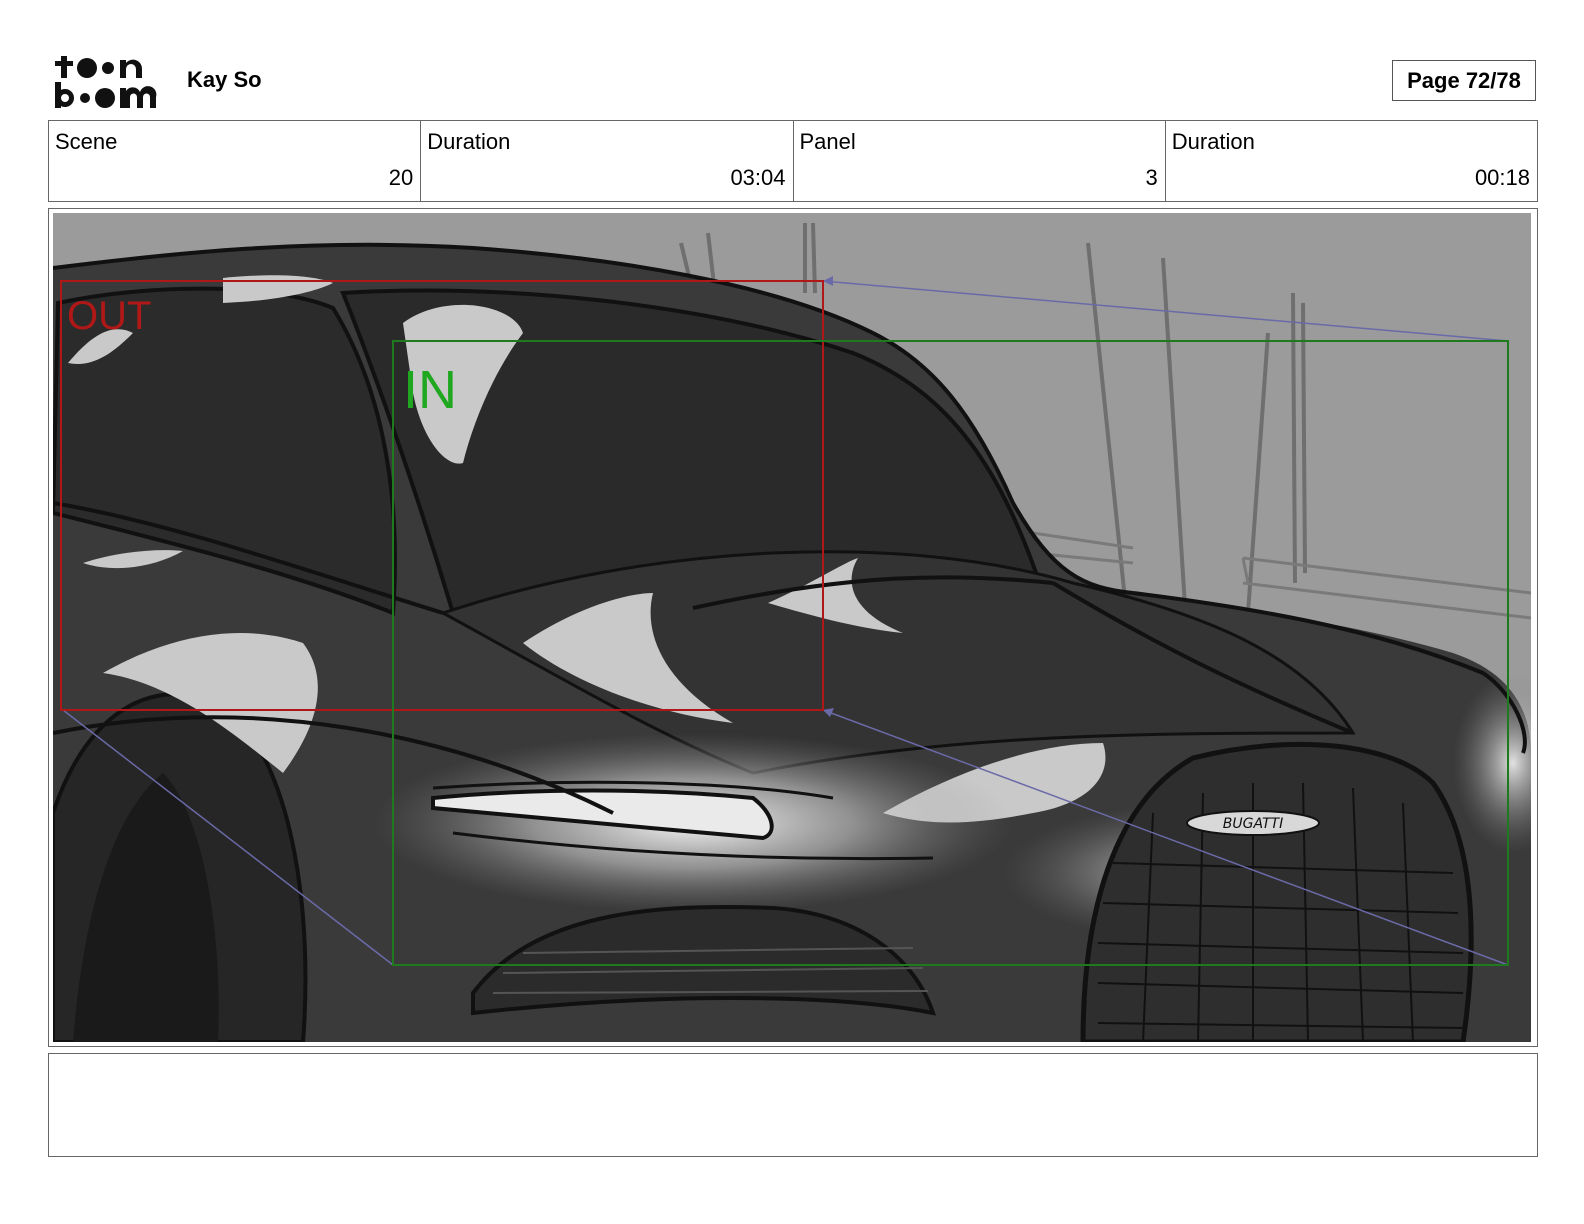  What do you see at coordinates (827, 141) in the screenshot?
I see `panel-label: Panel` at bounding box center [827, 141].